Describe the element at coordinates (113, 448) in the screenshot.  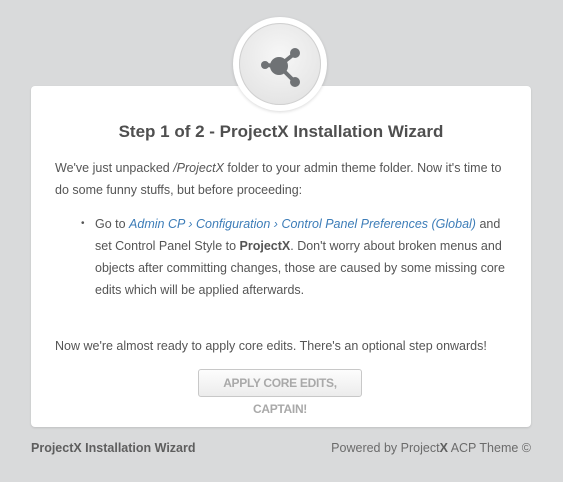
I see `footer-title: ProjectX Installation Wizard` at that location.